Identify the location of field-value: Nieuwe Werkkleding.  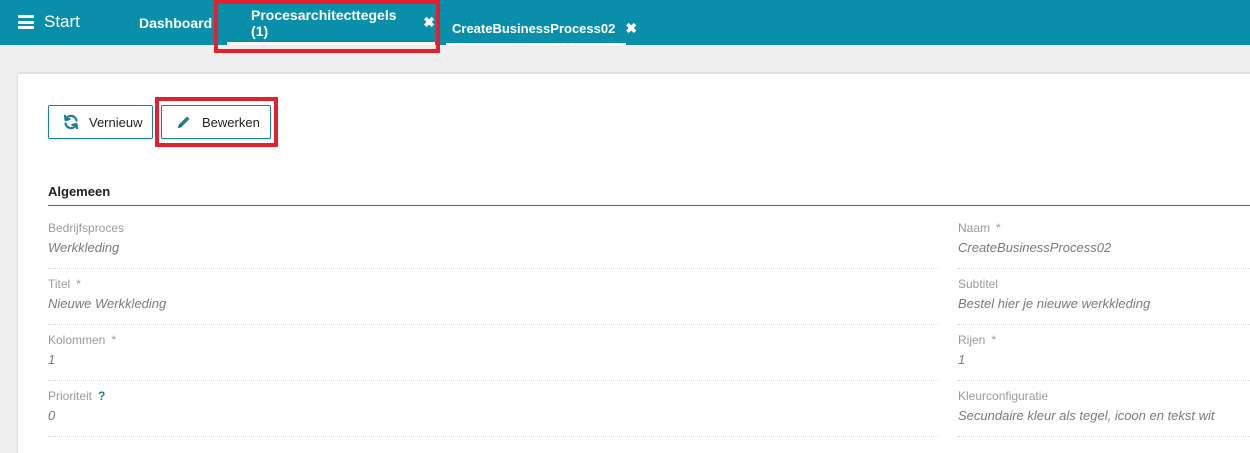
(107, 303).